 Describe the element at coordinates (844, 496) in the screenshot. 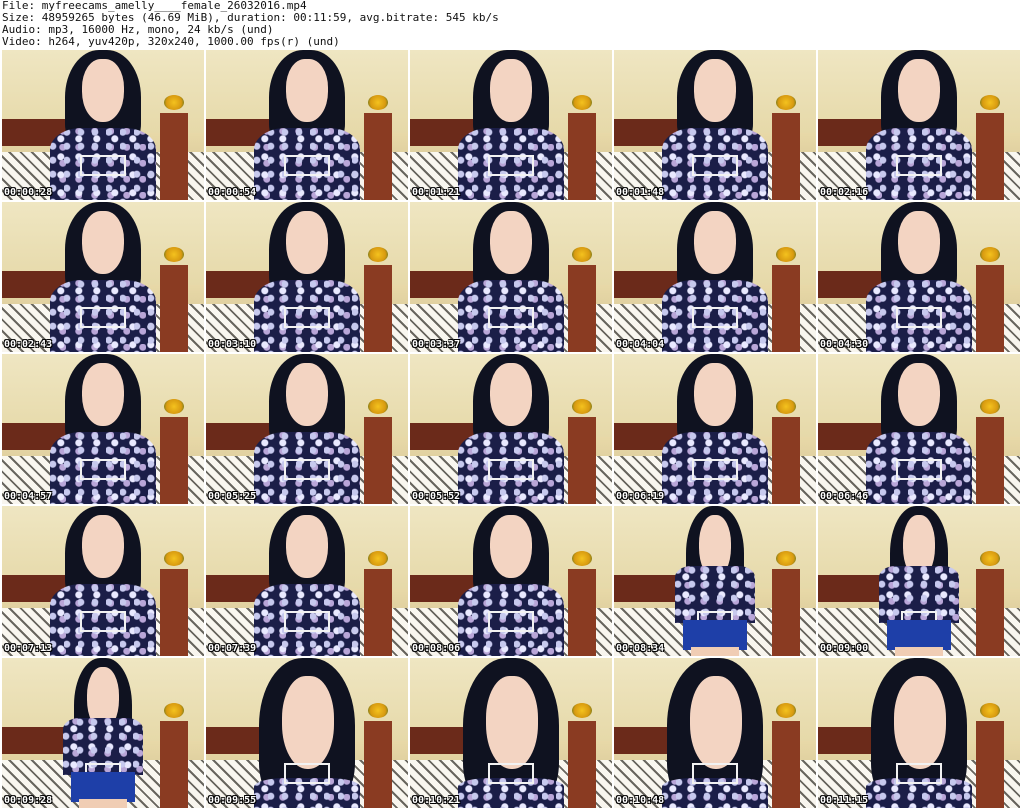

I see `thumbnail-timestamp: 00:06:46` at that location.